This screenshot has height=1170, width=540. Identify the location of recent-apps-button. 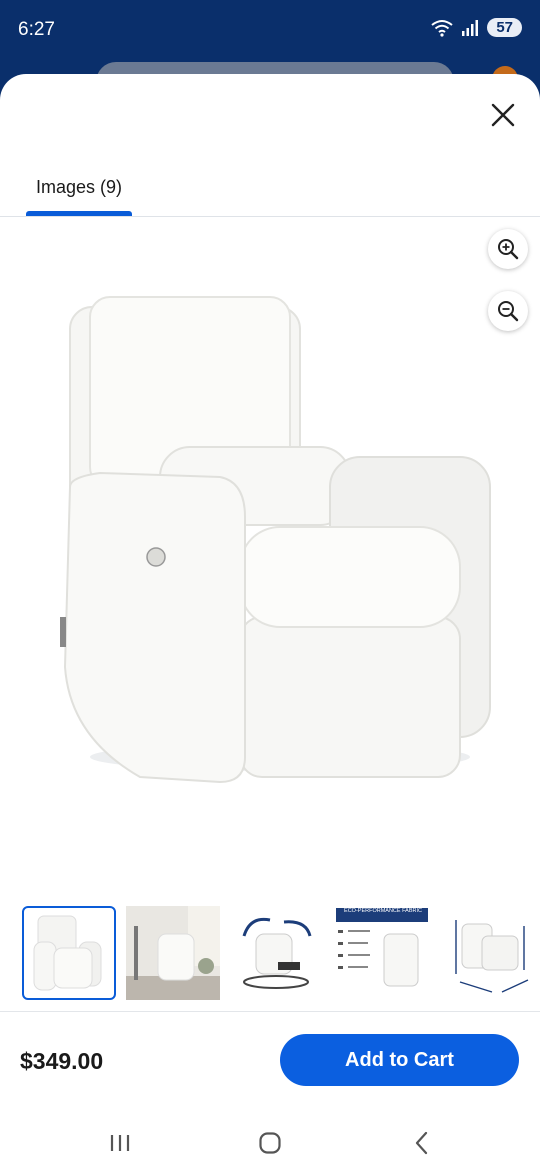
(120, 1143).